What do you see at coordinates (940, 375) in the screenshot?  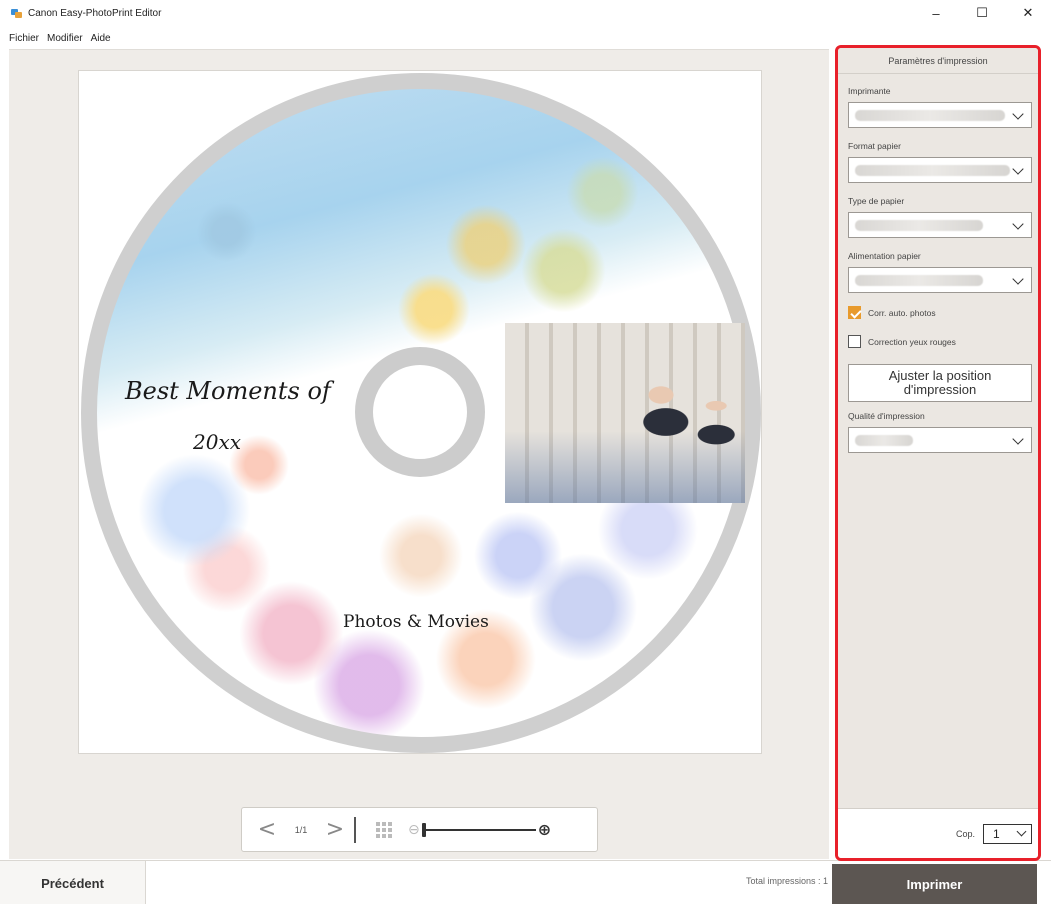 I see `adjust-button-line1: Ajuster la position` at bounding box center [940, 375].